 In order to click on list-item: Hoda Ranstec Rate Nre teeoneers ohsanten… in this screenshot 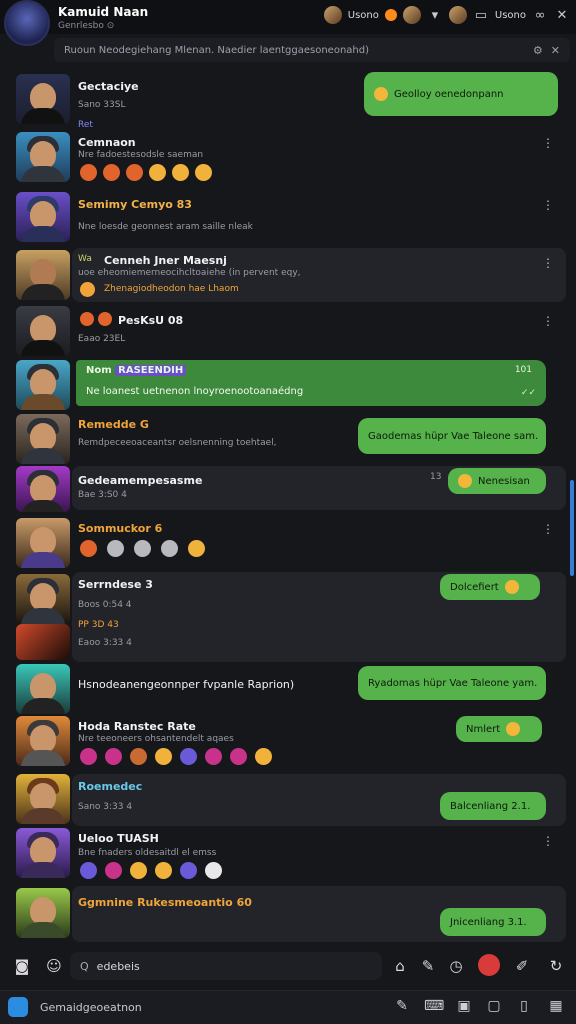, I will do `click(283, 744)`.